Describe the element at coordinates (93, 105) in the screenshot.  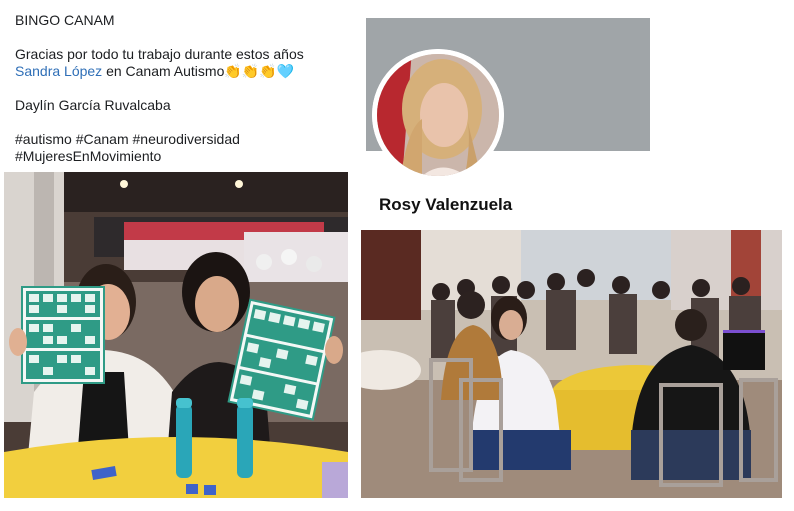
I see `author-tag: Daylín García Ruvalcaba` at that location.